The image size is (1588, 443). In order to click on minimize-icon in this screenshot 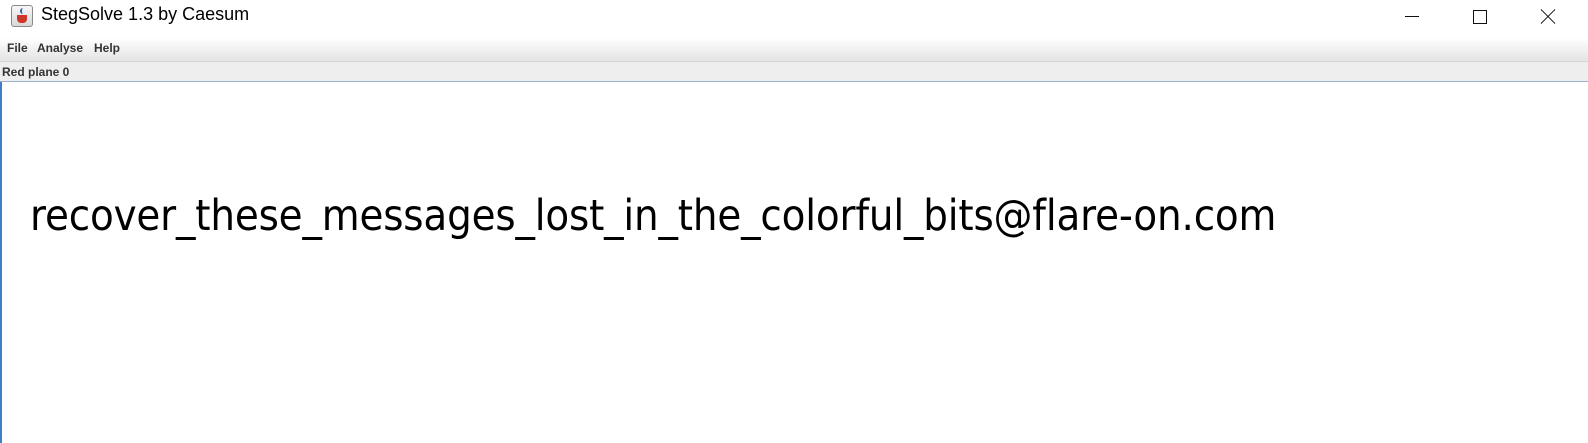, I will do `click(1412, 16)`.